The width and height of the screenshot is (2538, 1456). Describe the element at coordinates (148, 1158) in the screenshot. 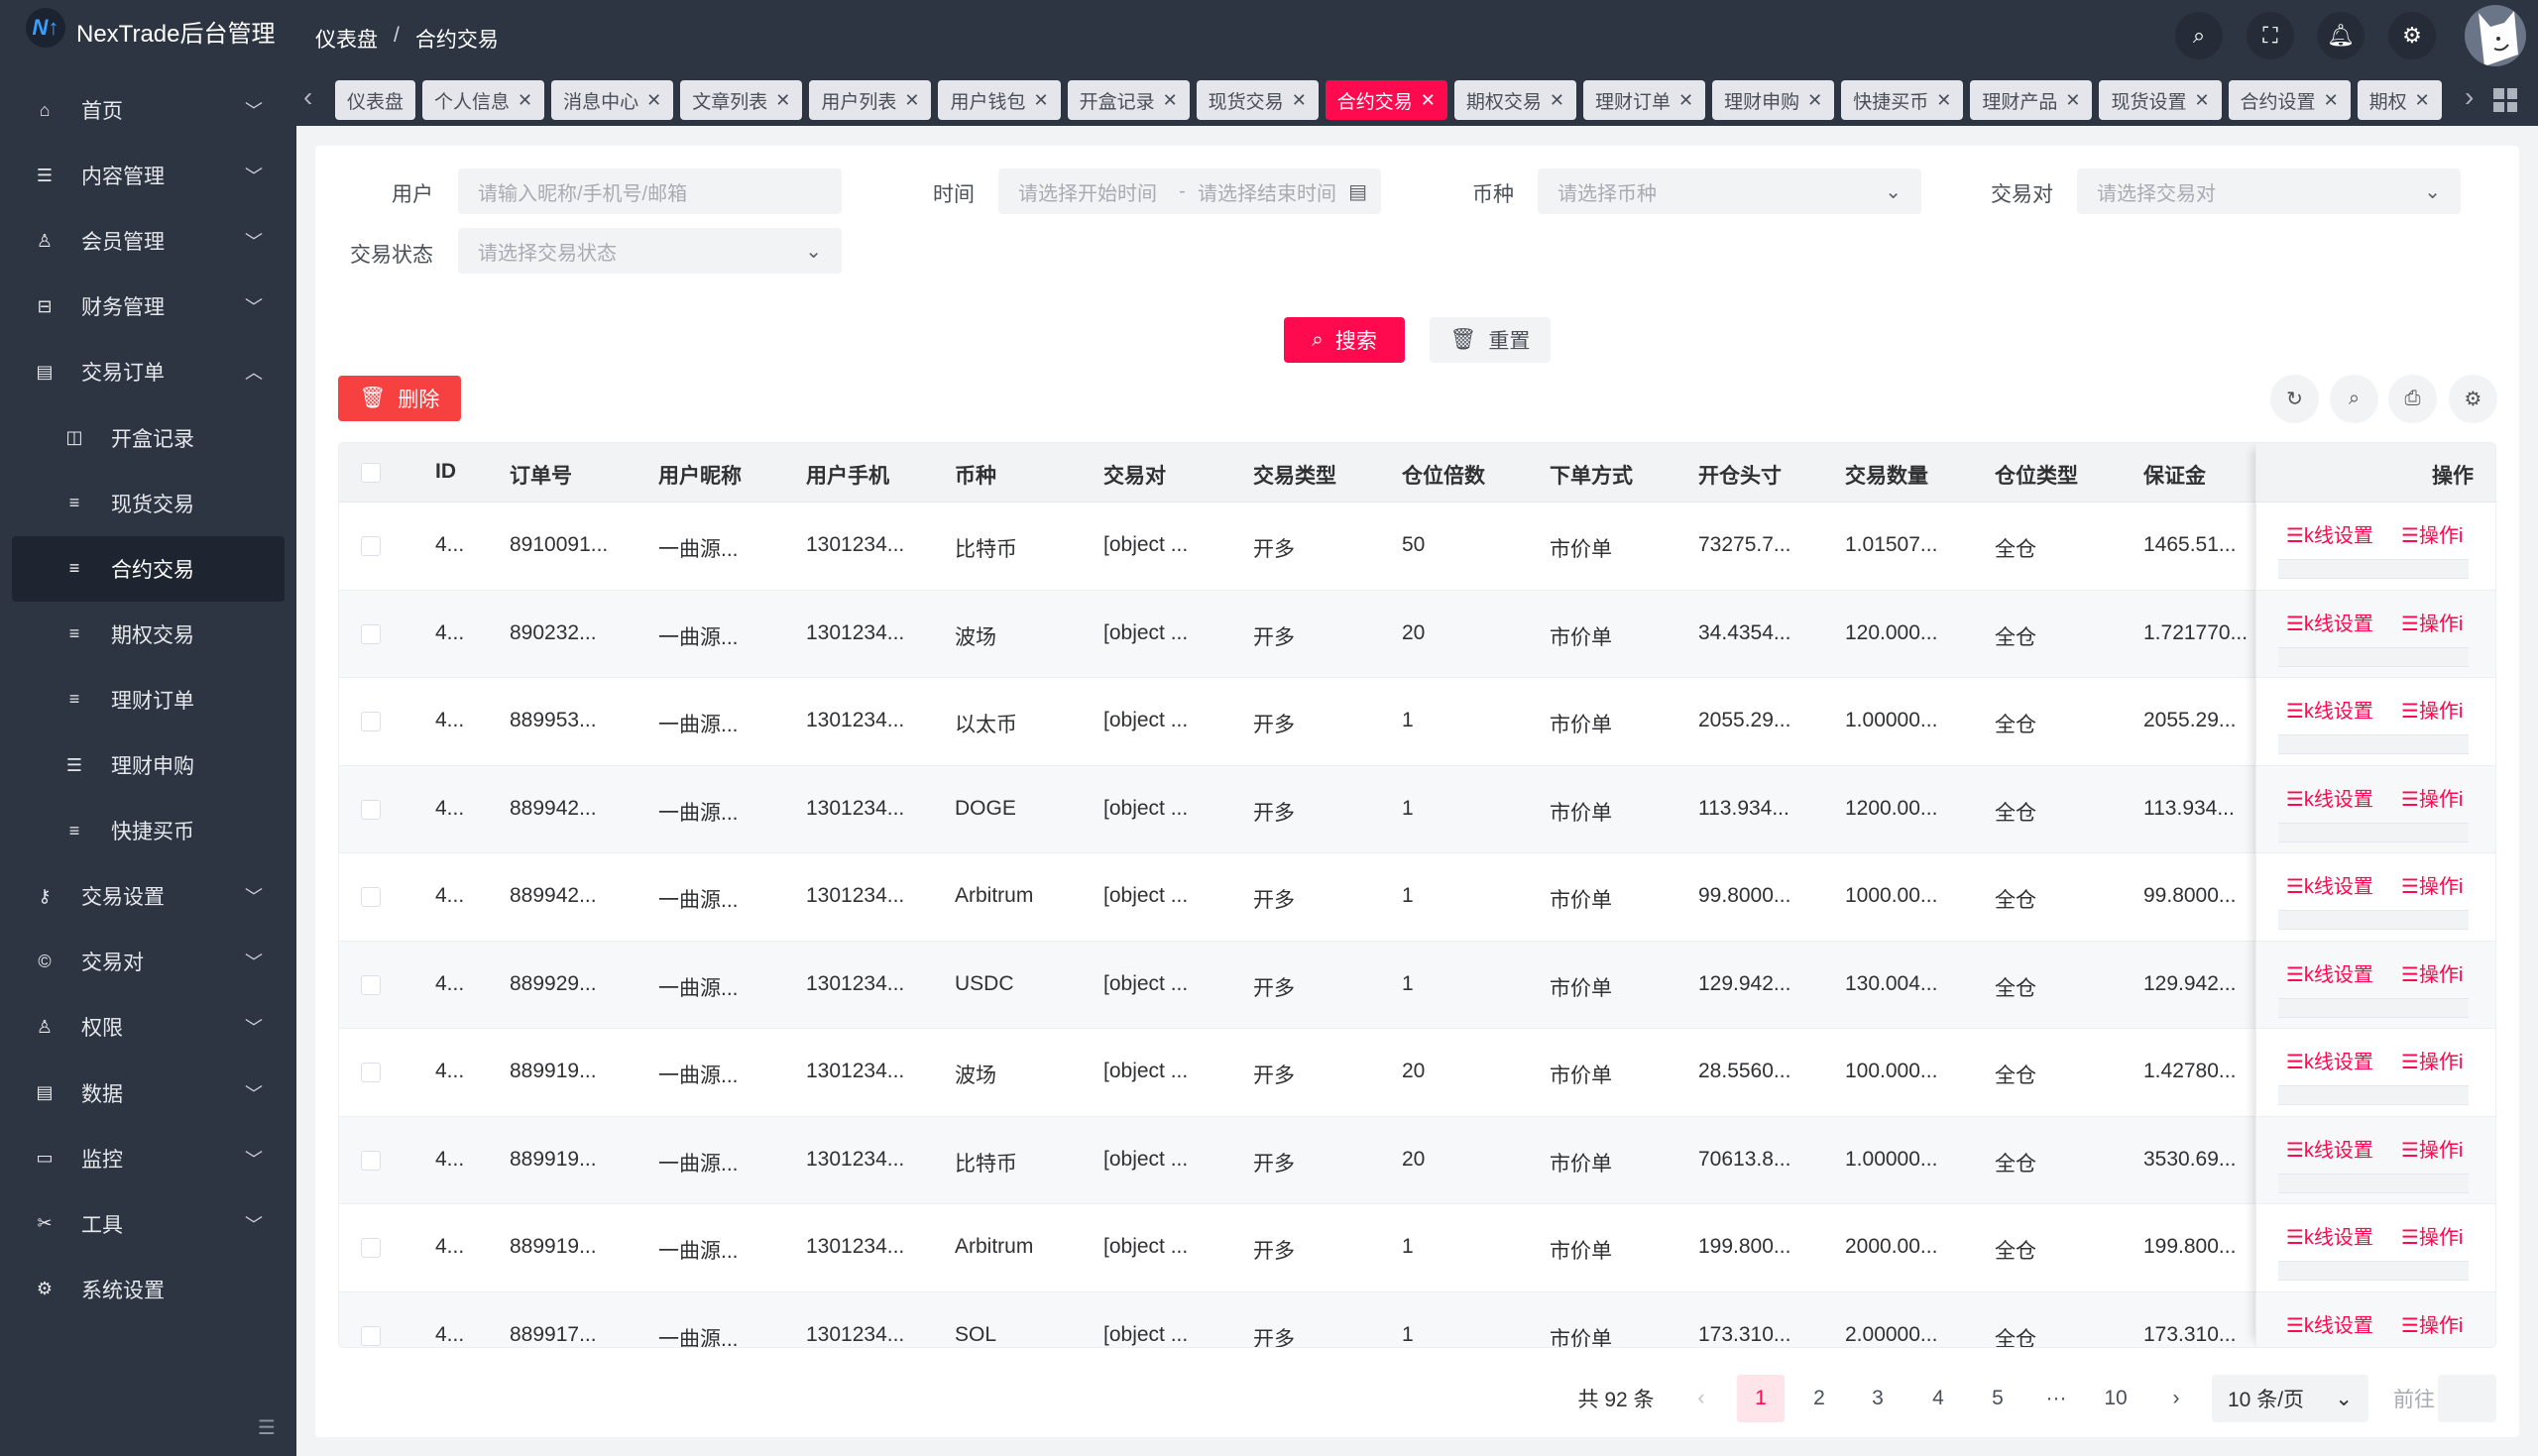

I see `sidebar-item: ▭ 监控 ﹀` at that location.